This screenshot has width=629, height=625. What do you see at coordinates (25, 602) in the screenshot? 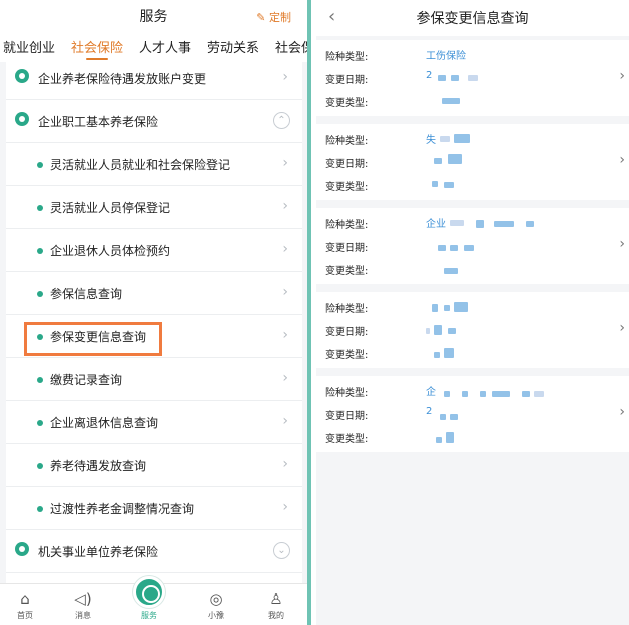
I see `nav-home: ⌂ 首页` at bounding box center [25, 602].